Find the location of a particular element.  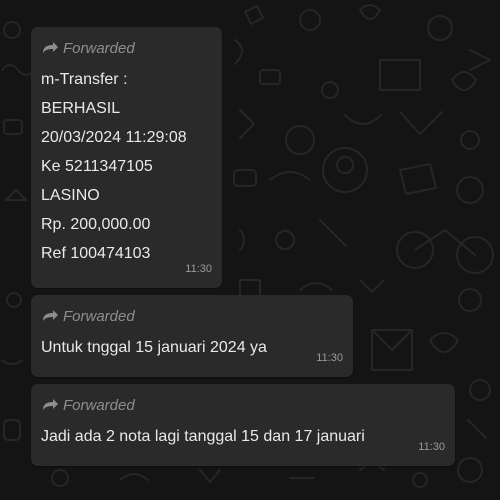

message-text-line: BERHASIL is located at coordinates (81, 108).